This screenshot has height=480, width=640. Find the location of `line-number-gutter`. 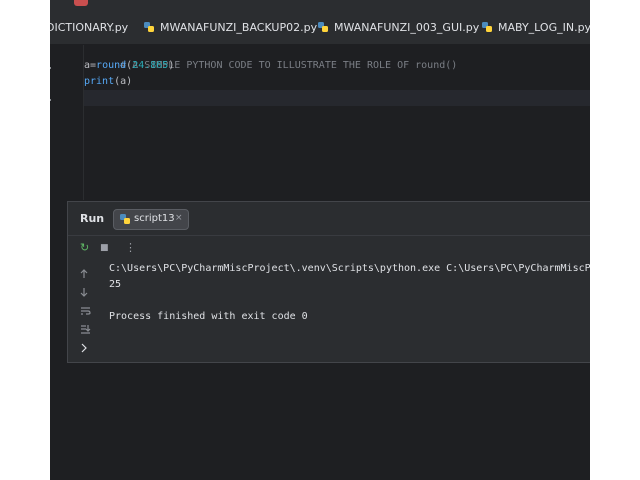

line-number-gutter is located at coordinates (67, 122).